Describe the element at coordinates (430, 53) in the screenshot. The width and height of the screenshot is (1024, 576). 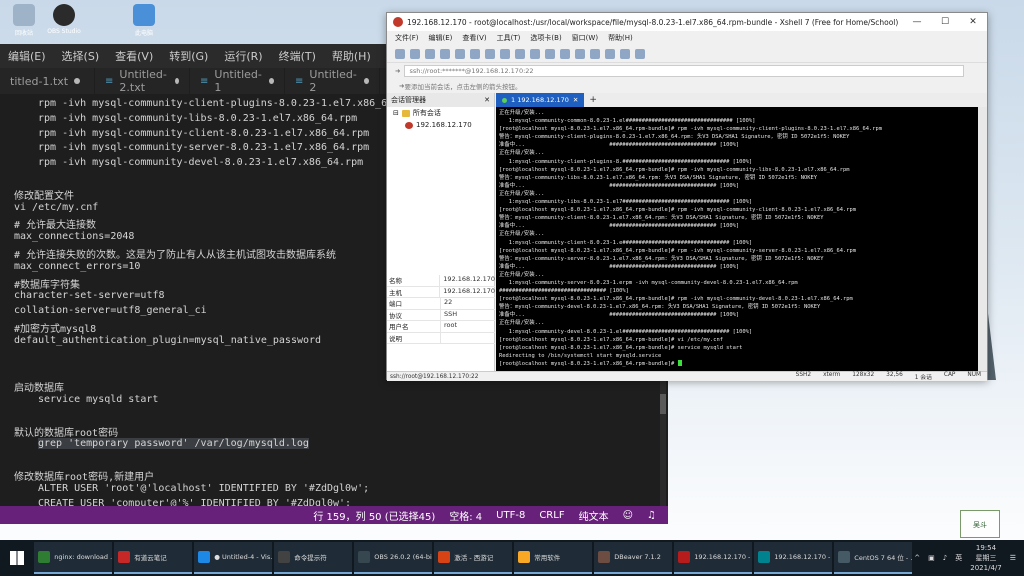
I see `link-icon` at that location.